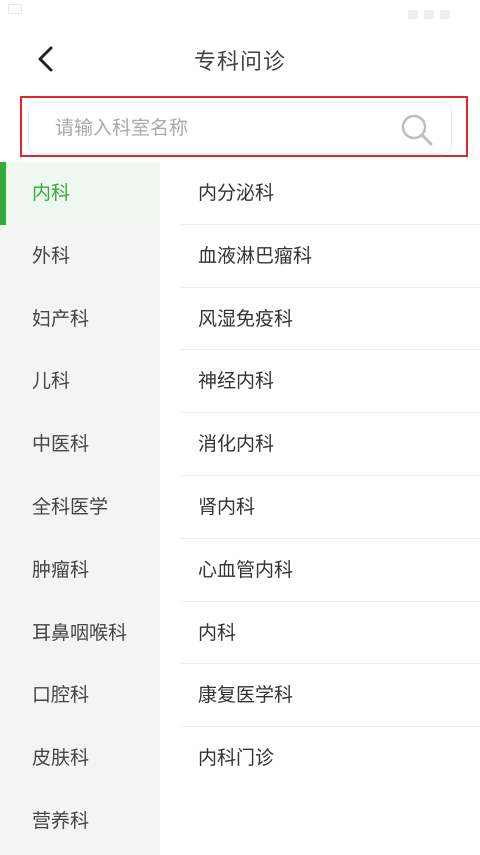 This screenshot has width=480, height=855. What do you see at coordinates (80, 821) in the screenshot?
I see `sidebar-item-nutrition: 营养科` at bounding box center [80, 821].